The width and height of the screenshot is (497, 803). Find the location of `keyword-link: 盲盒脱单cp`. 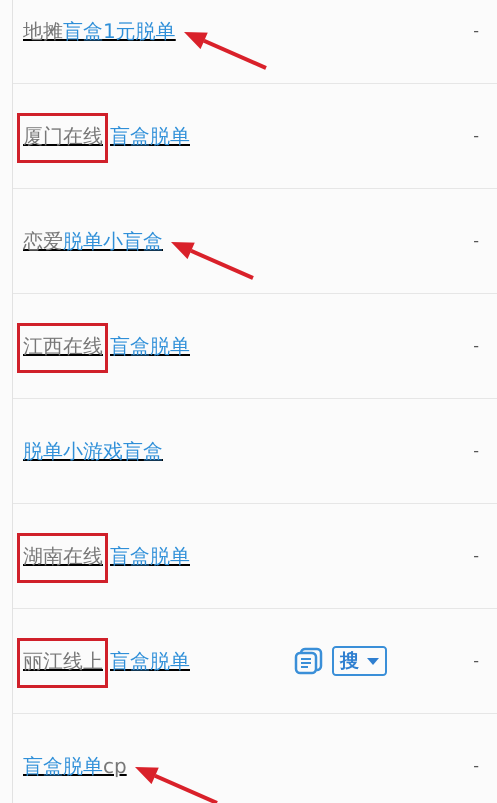

keyword-link: 盲盒脱单cp is located at coordinates (75, 766).